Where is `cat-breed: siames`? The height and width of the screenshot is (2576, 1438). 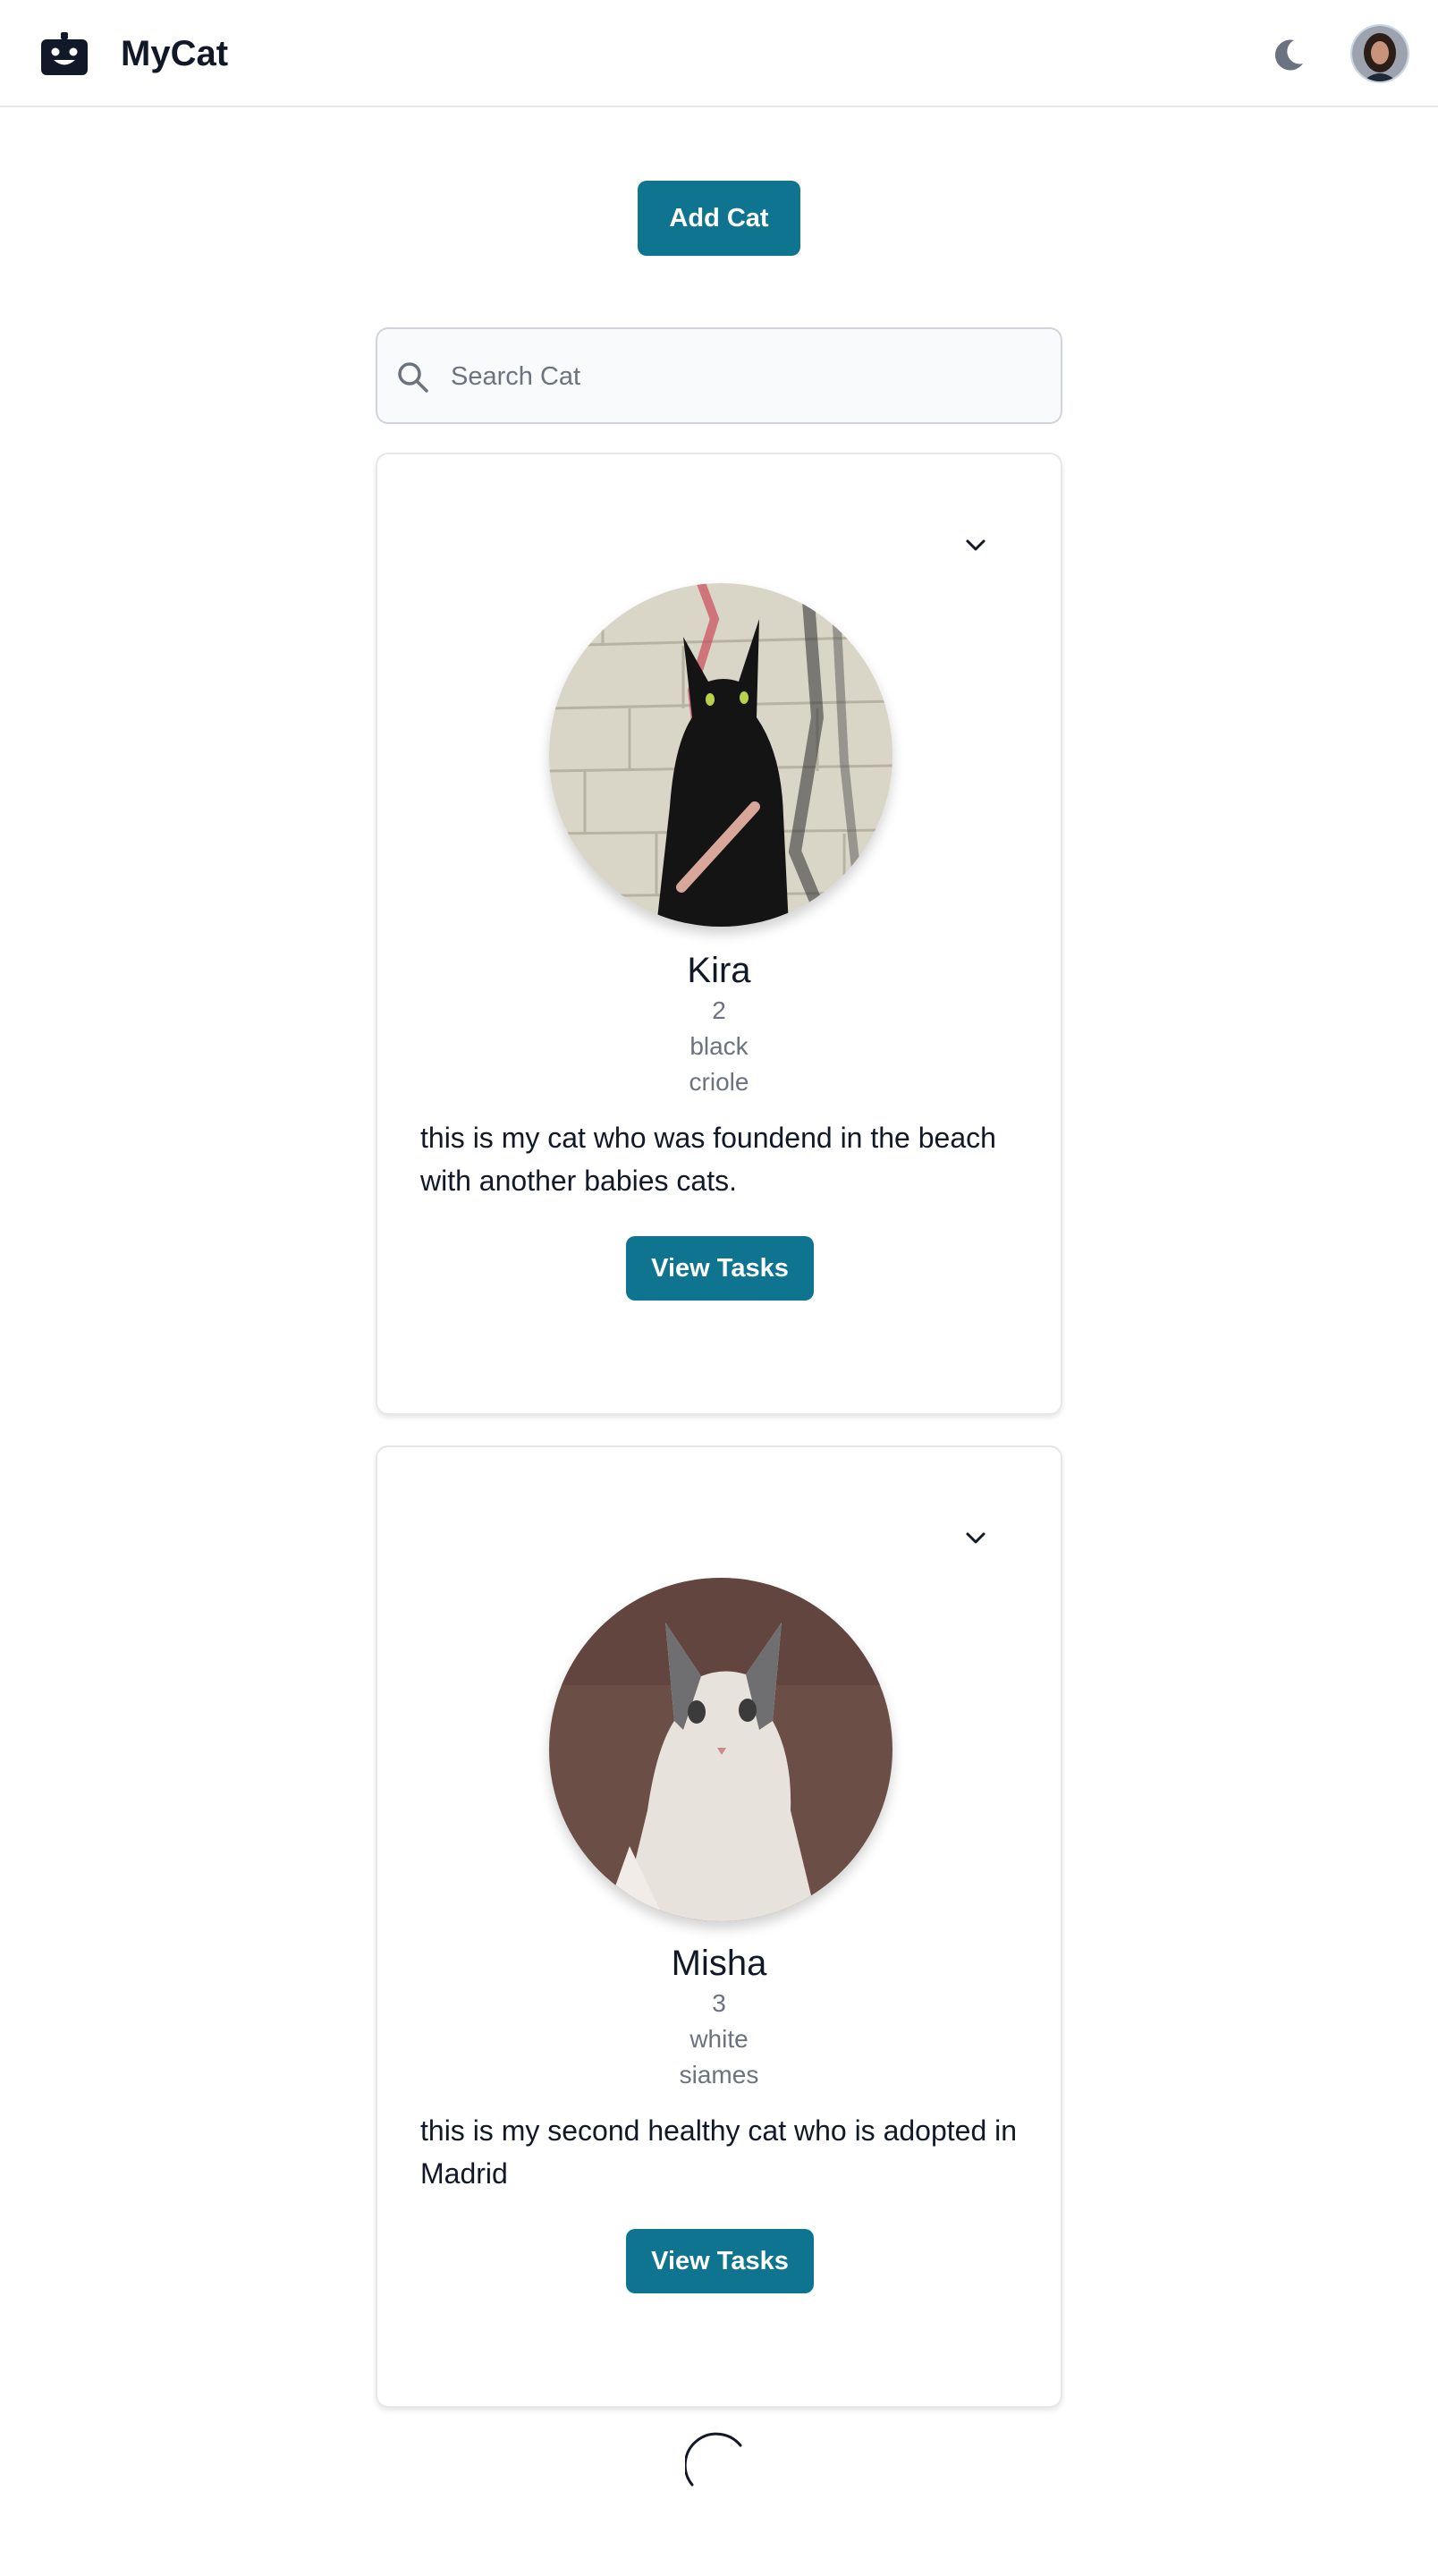
cat-breed: siames is located at coordinates (719, 2075).